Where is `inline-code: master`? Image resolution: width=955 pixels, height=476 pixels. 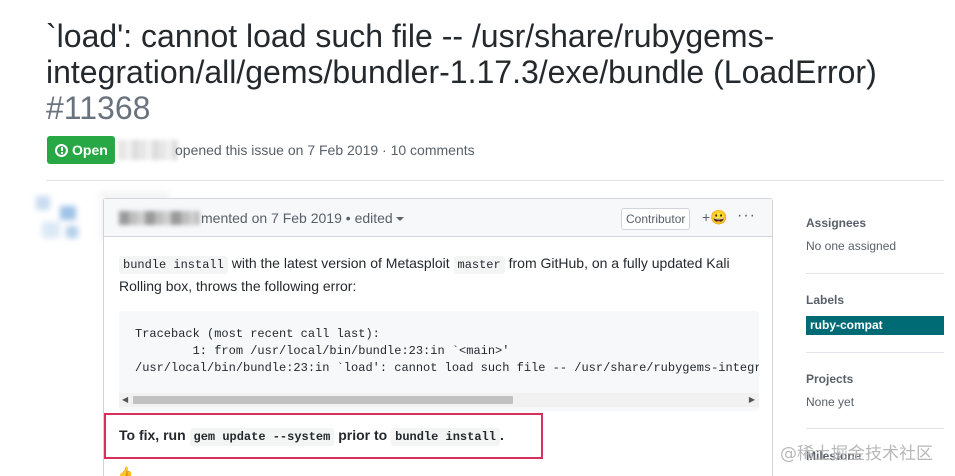 inline-code: master is located at coordinates (479, 265).